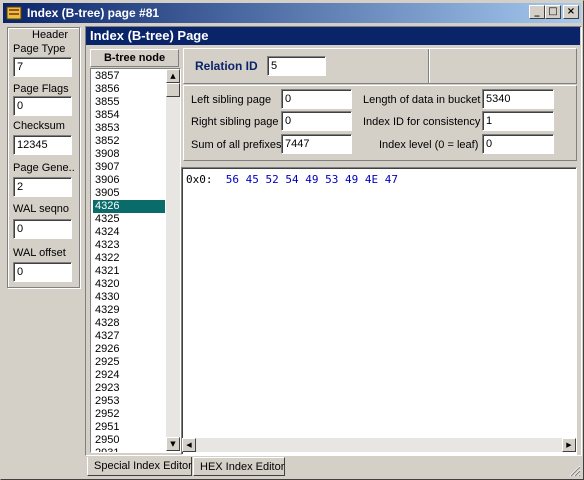  I want to click on section-title: Index (B-tree) Page, so click(333, 36).